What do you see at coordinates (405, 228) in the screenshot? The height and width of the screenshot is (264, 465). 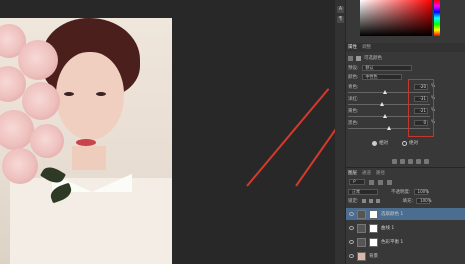 I see `layer-row: 曲线 1` at bounding box center [405, 228].